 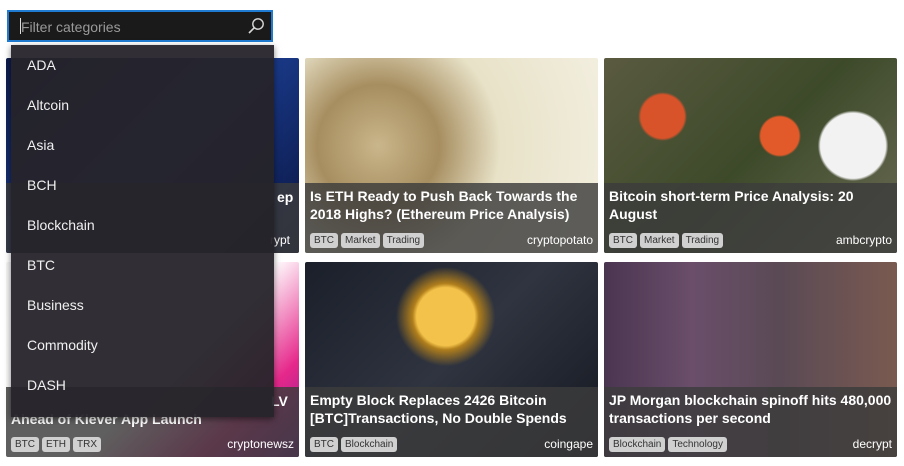 I want to click on card-tags: Blockchain Technology, so click(x=668, y=444).